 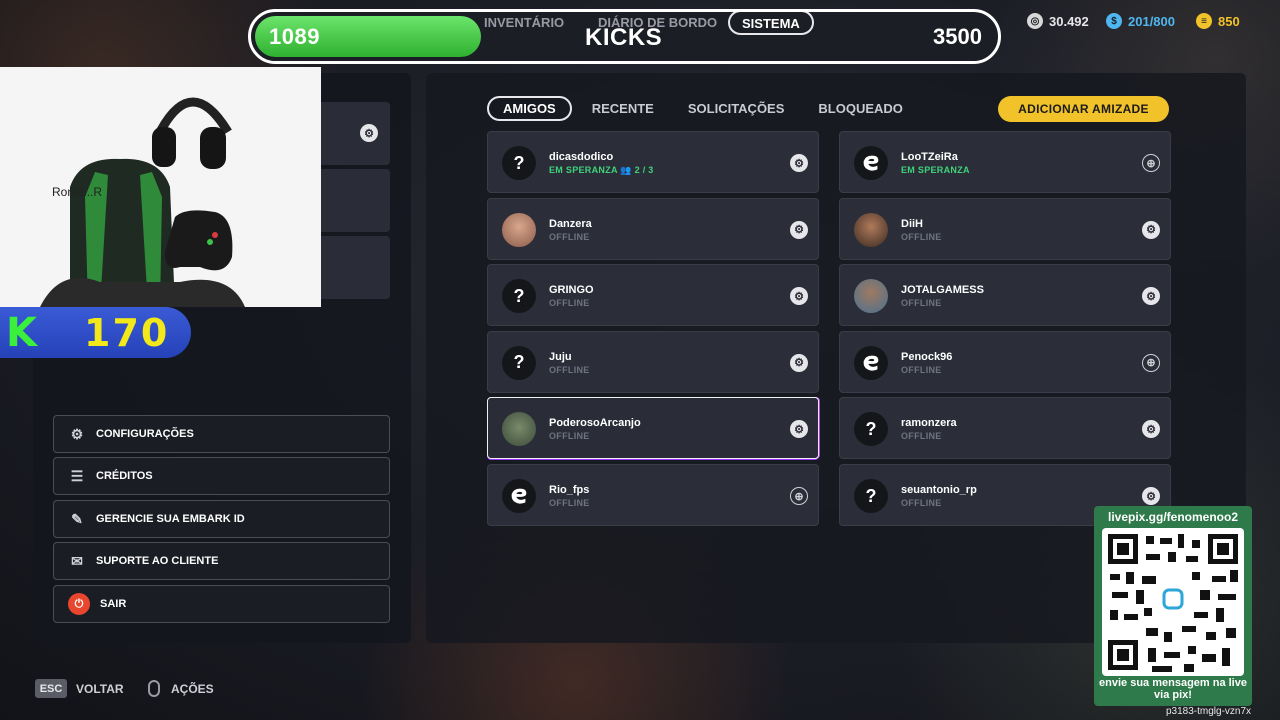 I want to click on webcam-name-label: Ronal...R, so click(x=77, y=192).